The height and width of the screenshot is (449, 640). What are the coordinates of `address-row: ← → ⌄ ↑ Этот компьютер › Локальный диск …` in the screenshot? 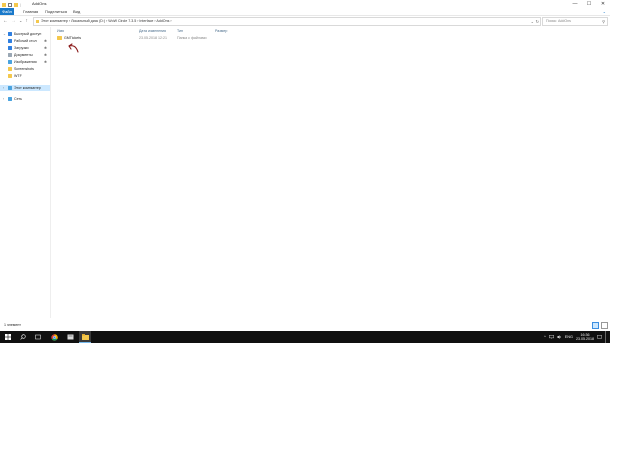 It's located at (305, 21).